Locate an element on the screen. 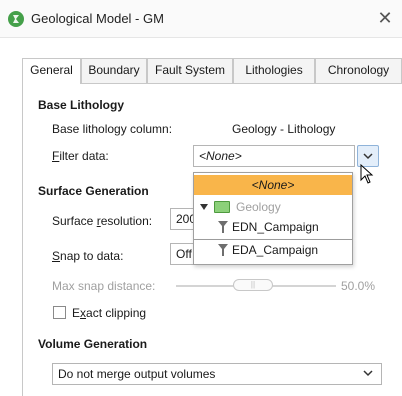 The image size is (402, 396). surface-resolution-label-a: Surface is located at coordinates (74, 221).